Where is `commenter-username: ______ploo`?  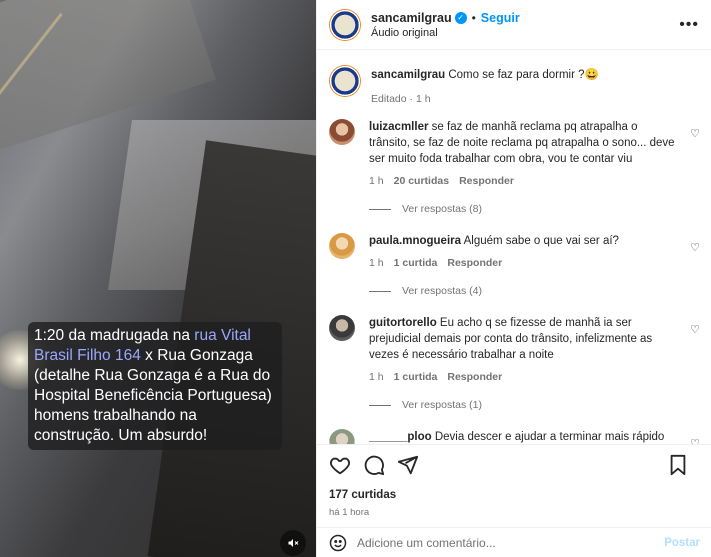 commenter-username: ______ploo is located at coordinates (400, 437).